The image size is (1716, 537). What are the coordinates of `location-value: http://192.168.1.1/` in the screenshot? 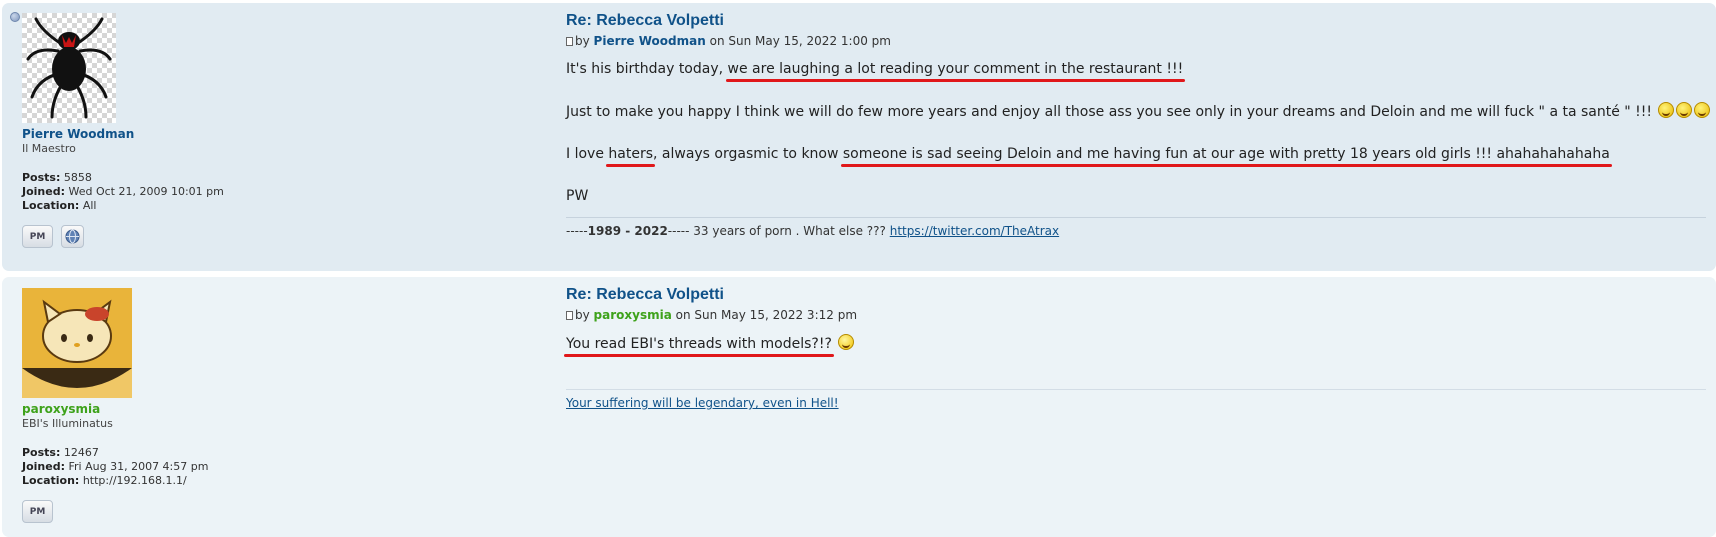 It's located at (134, 480).